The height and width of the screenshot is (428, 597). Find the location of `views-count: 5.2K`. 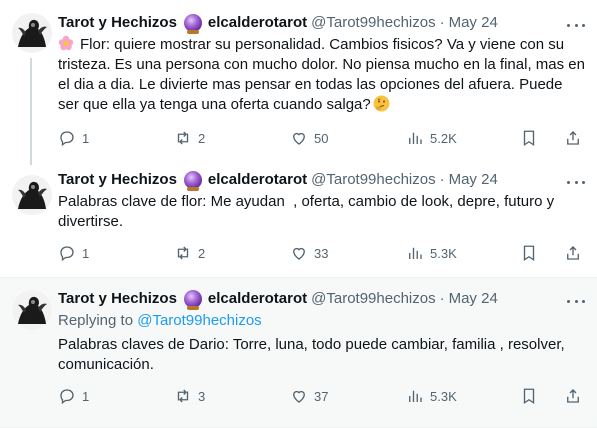

views-count: 5.2K is located at coordinates (443, 138).